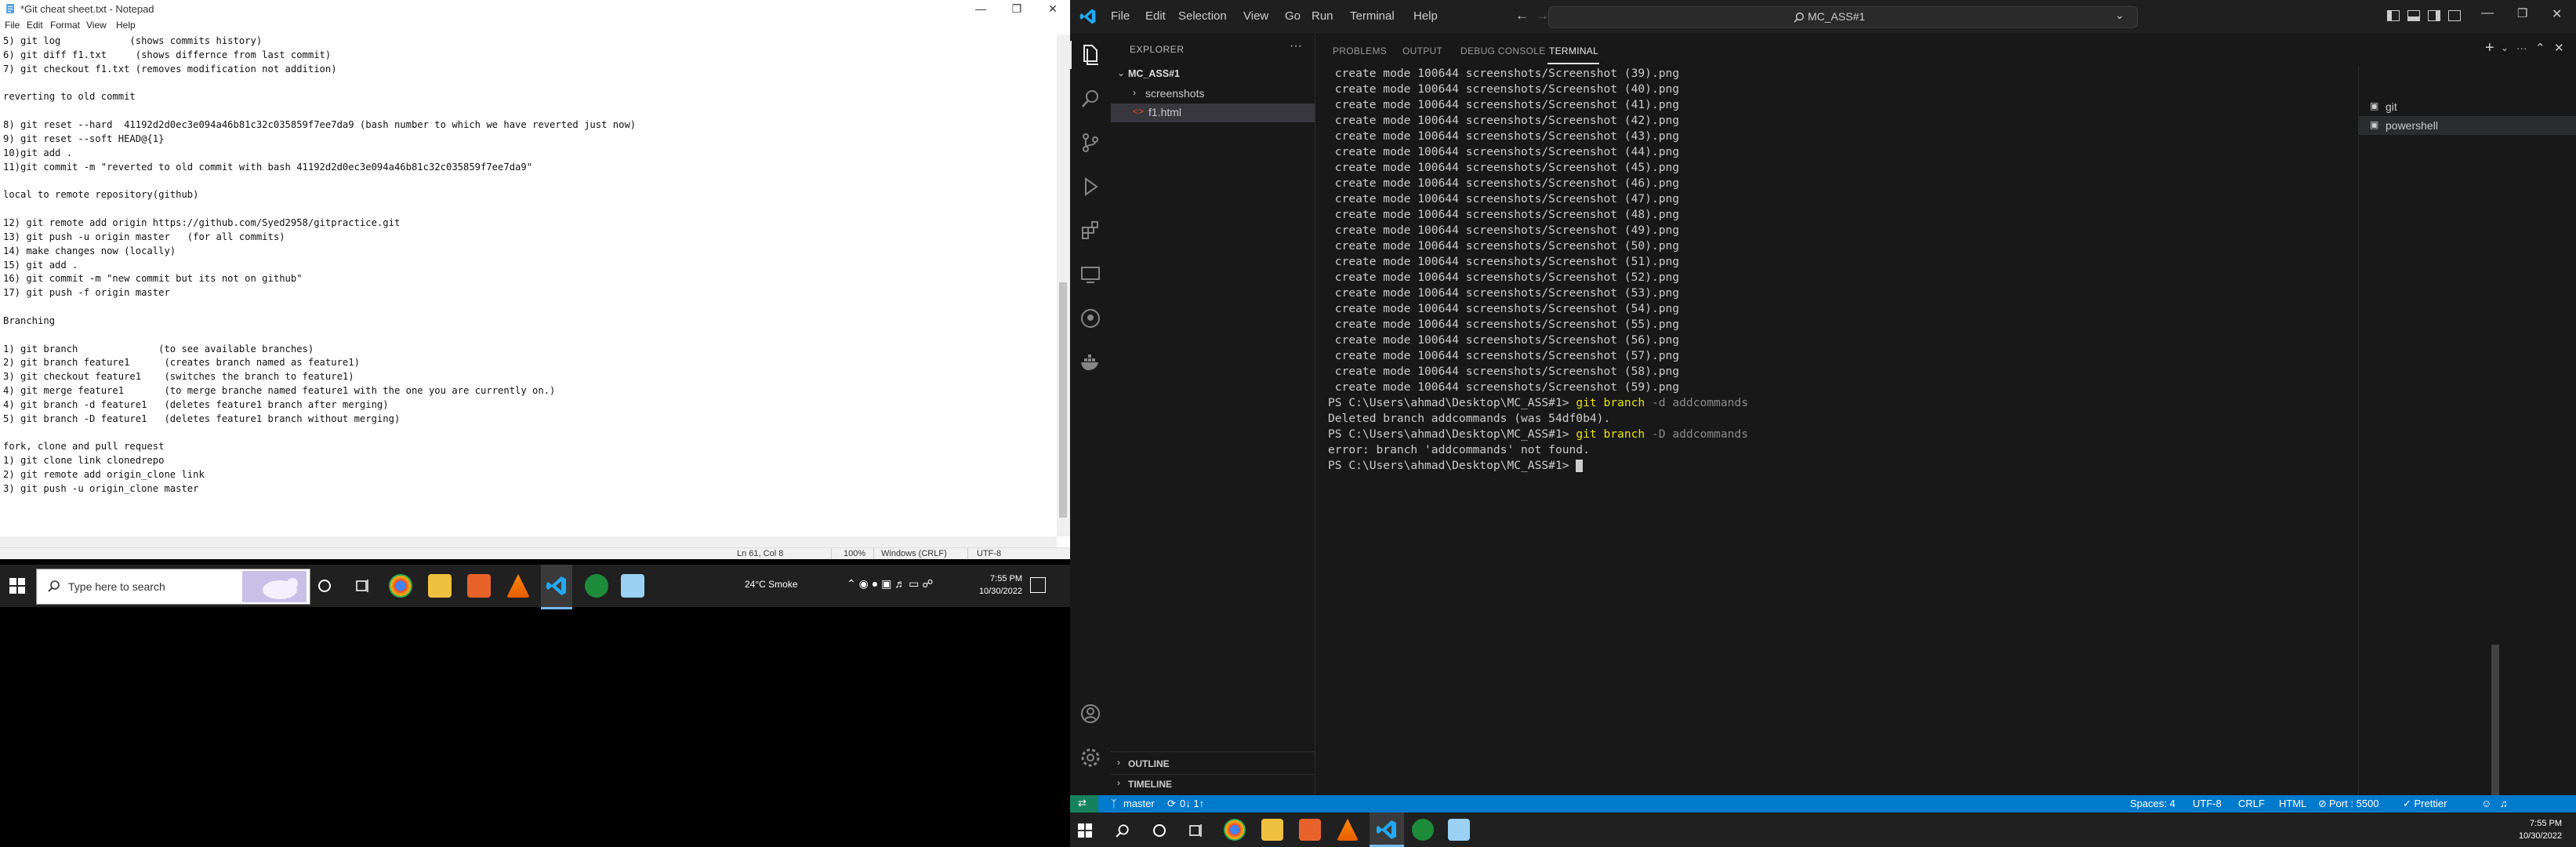  I want to click on menu-help: Help, so click(126, 25).